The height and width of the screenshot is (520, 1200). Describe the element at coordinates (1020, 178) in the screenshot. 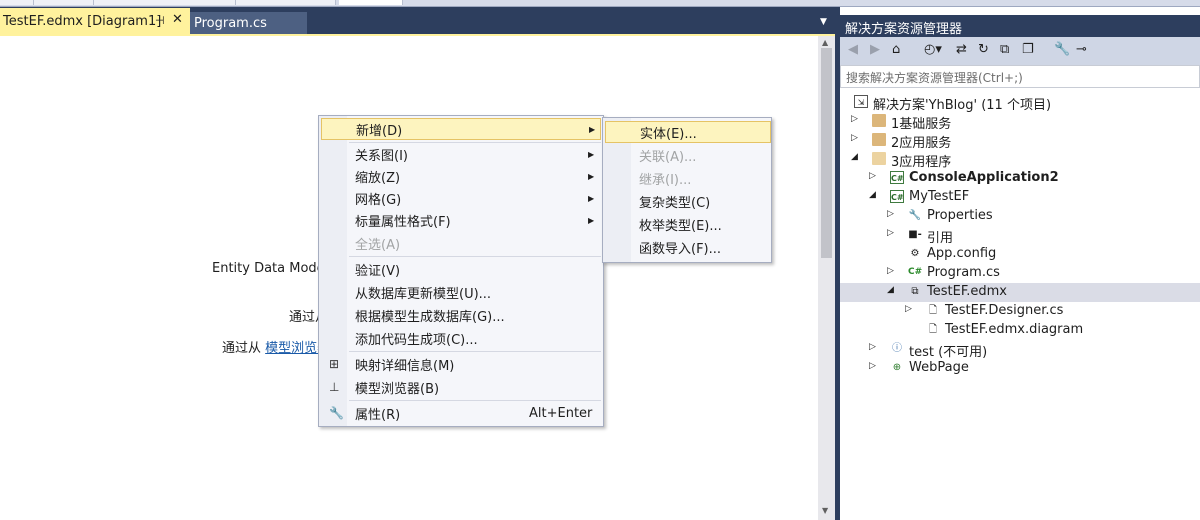

I see `tree-item-console-app: ▷ C# ConsoleApplication2` at that location.